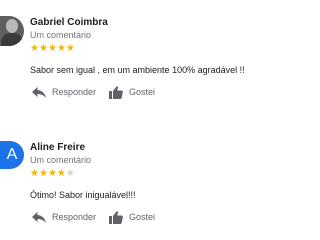  What do you see at coordinates (57, 147) in the screenshot?
I see `reviewer-name: Aline Freire` at bounding box center [57, 147].